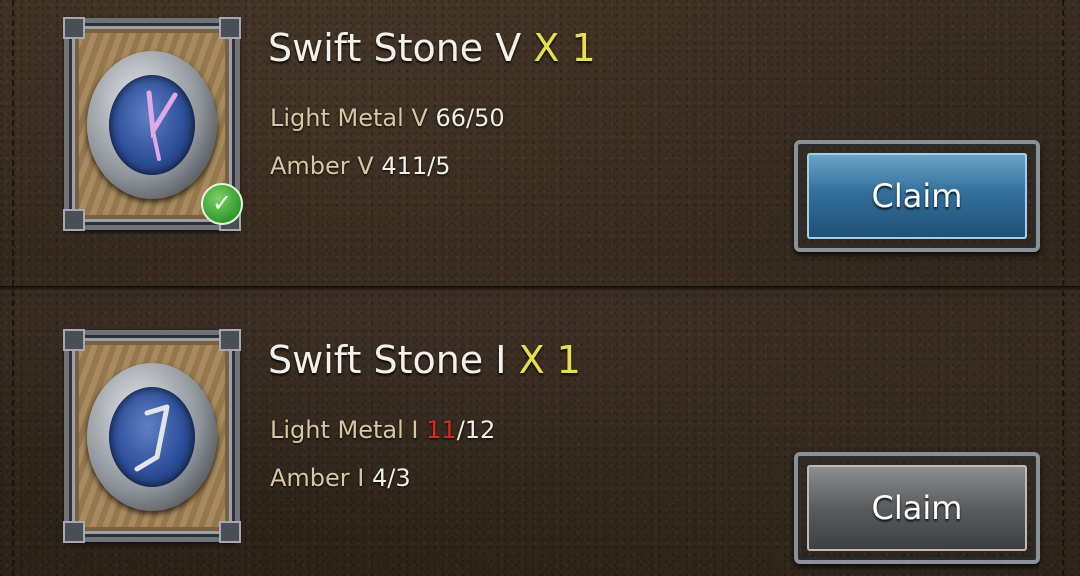 The image size is (1080, 576). Describe the element at coordinates (380, 478) in the screenshot. I see `material-have: 4` at that location.